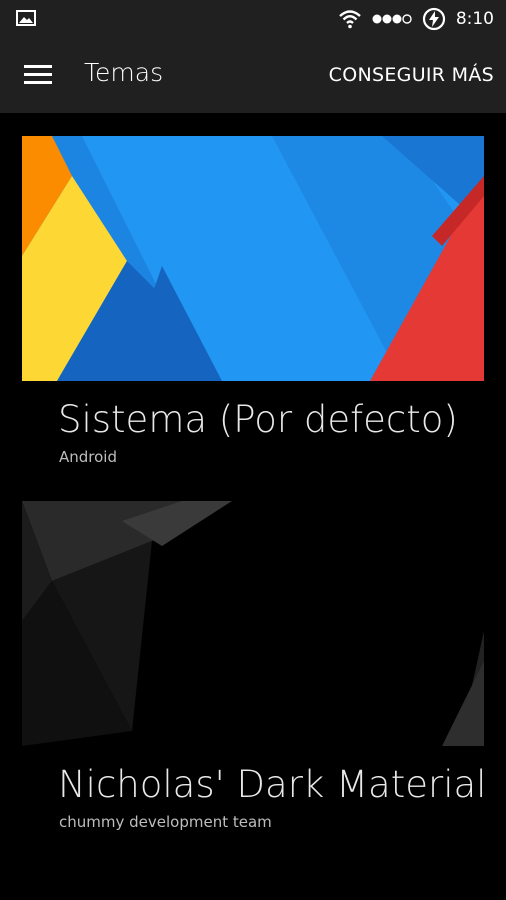 Image resolution: width=506 pixels, height=900 pixels. What do you see at coordinates (392, 19) in the screenshot?
I see `signal-icon` at bounding box center [392, 19].